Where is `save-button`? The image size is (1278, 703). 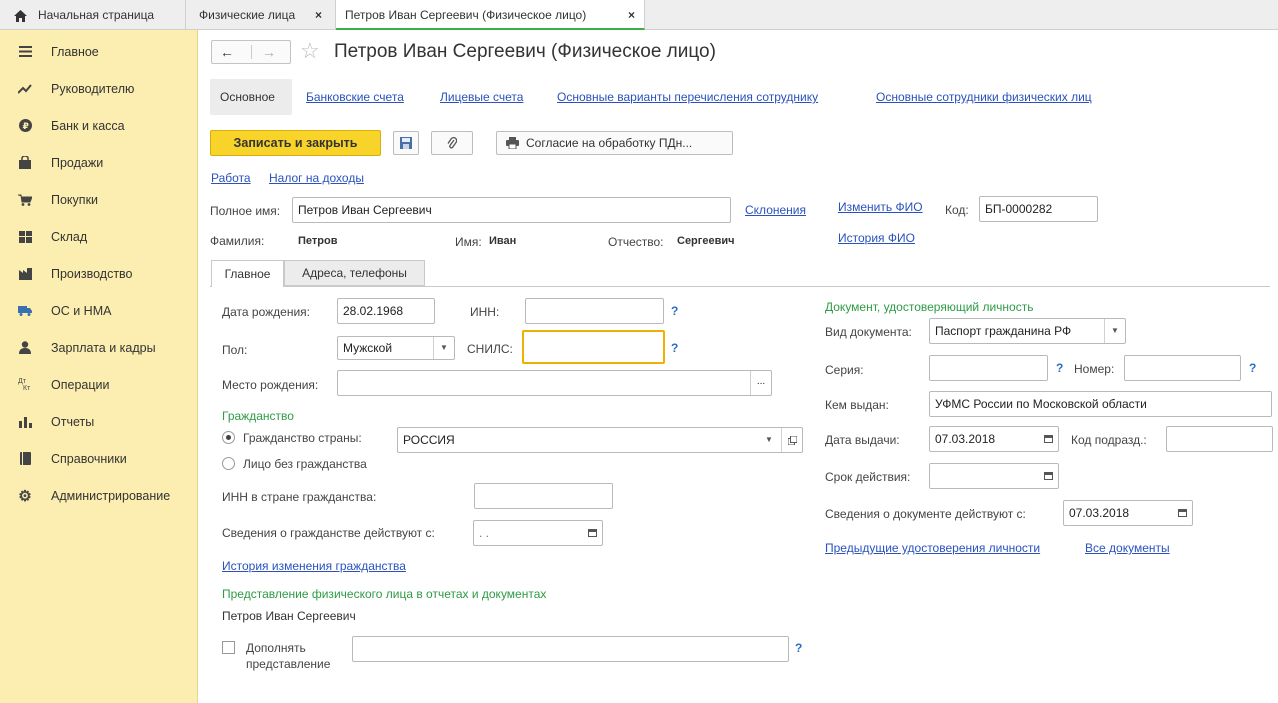
save-button is located at coordinates (406, 143).